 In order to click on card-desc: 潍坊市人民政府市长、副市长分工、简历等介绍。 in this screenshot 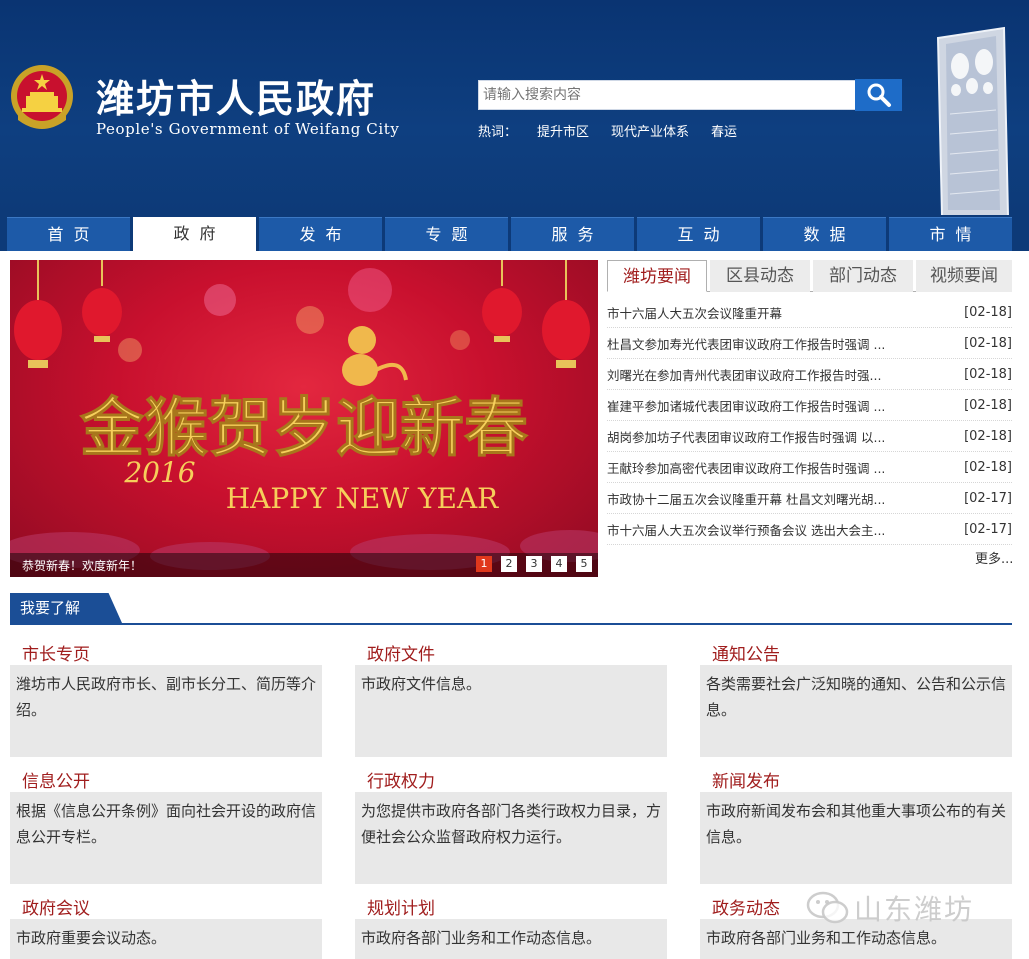, I will do `click(166, 711)`.